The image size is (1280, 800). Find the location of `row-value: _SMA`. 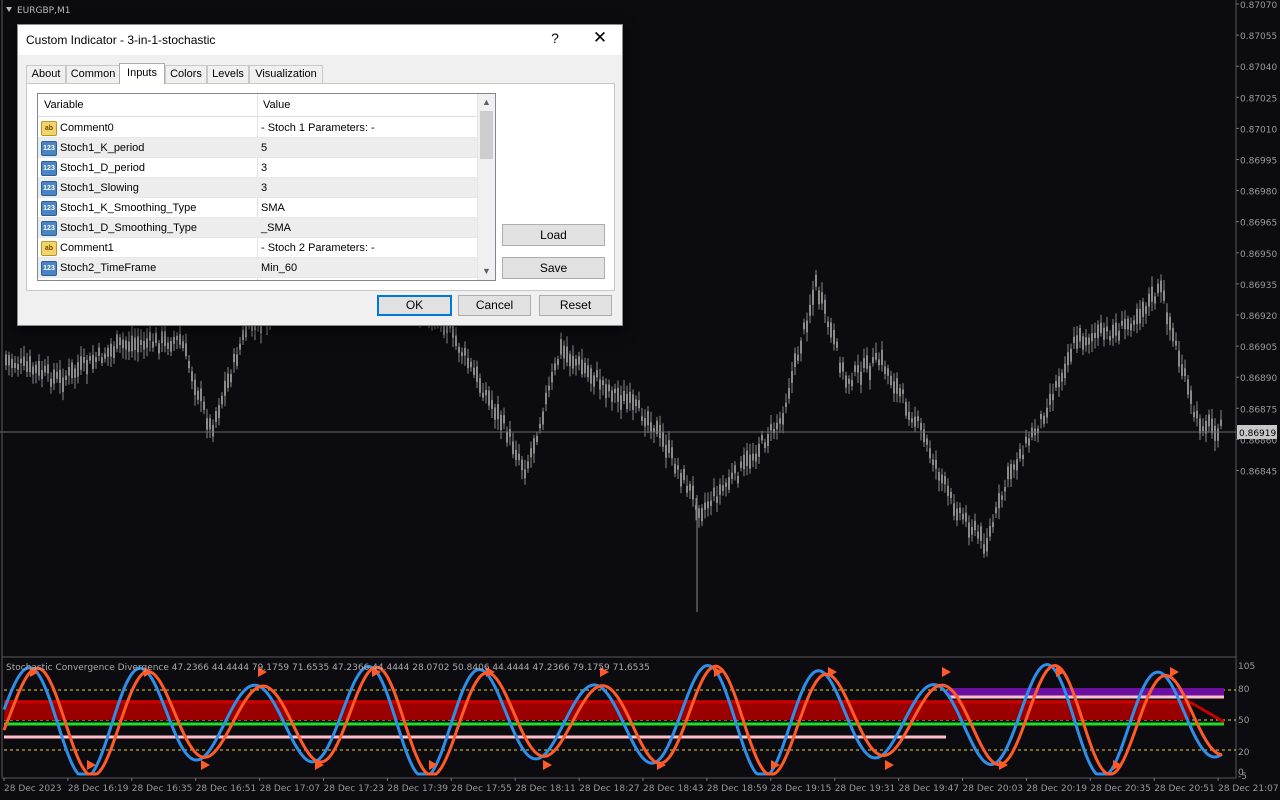

row-value: _SMA is located at coordinates (276, 228).